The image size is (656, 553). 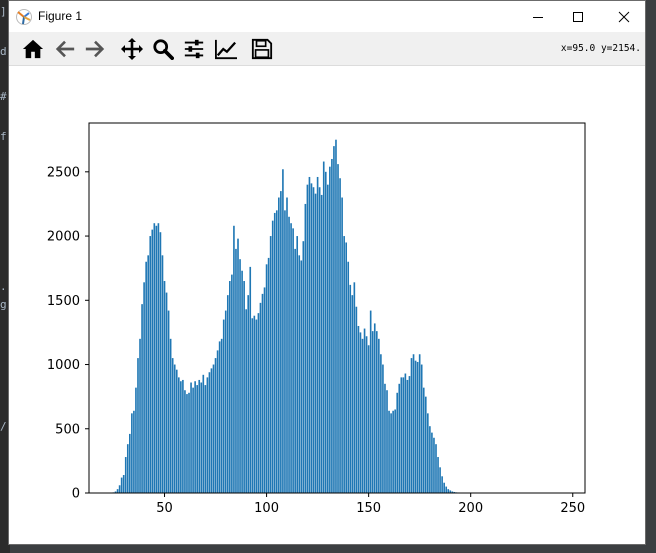 I want to click on save-button, so click(x=262, y=49).